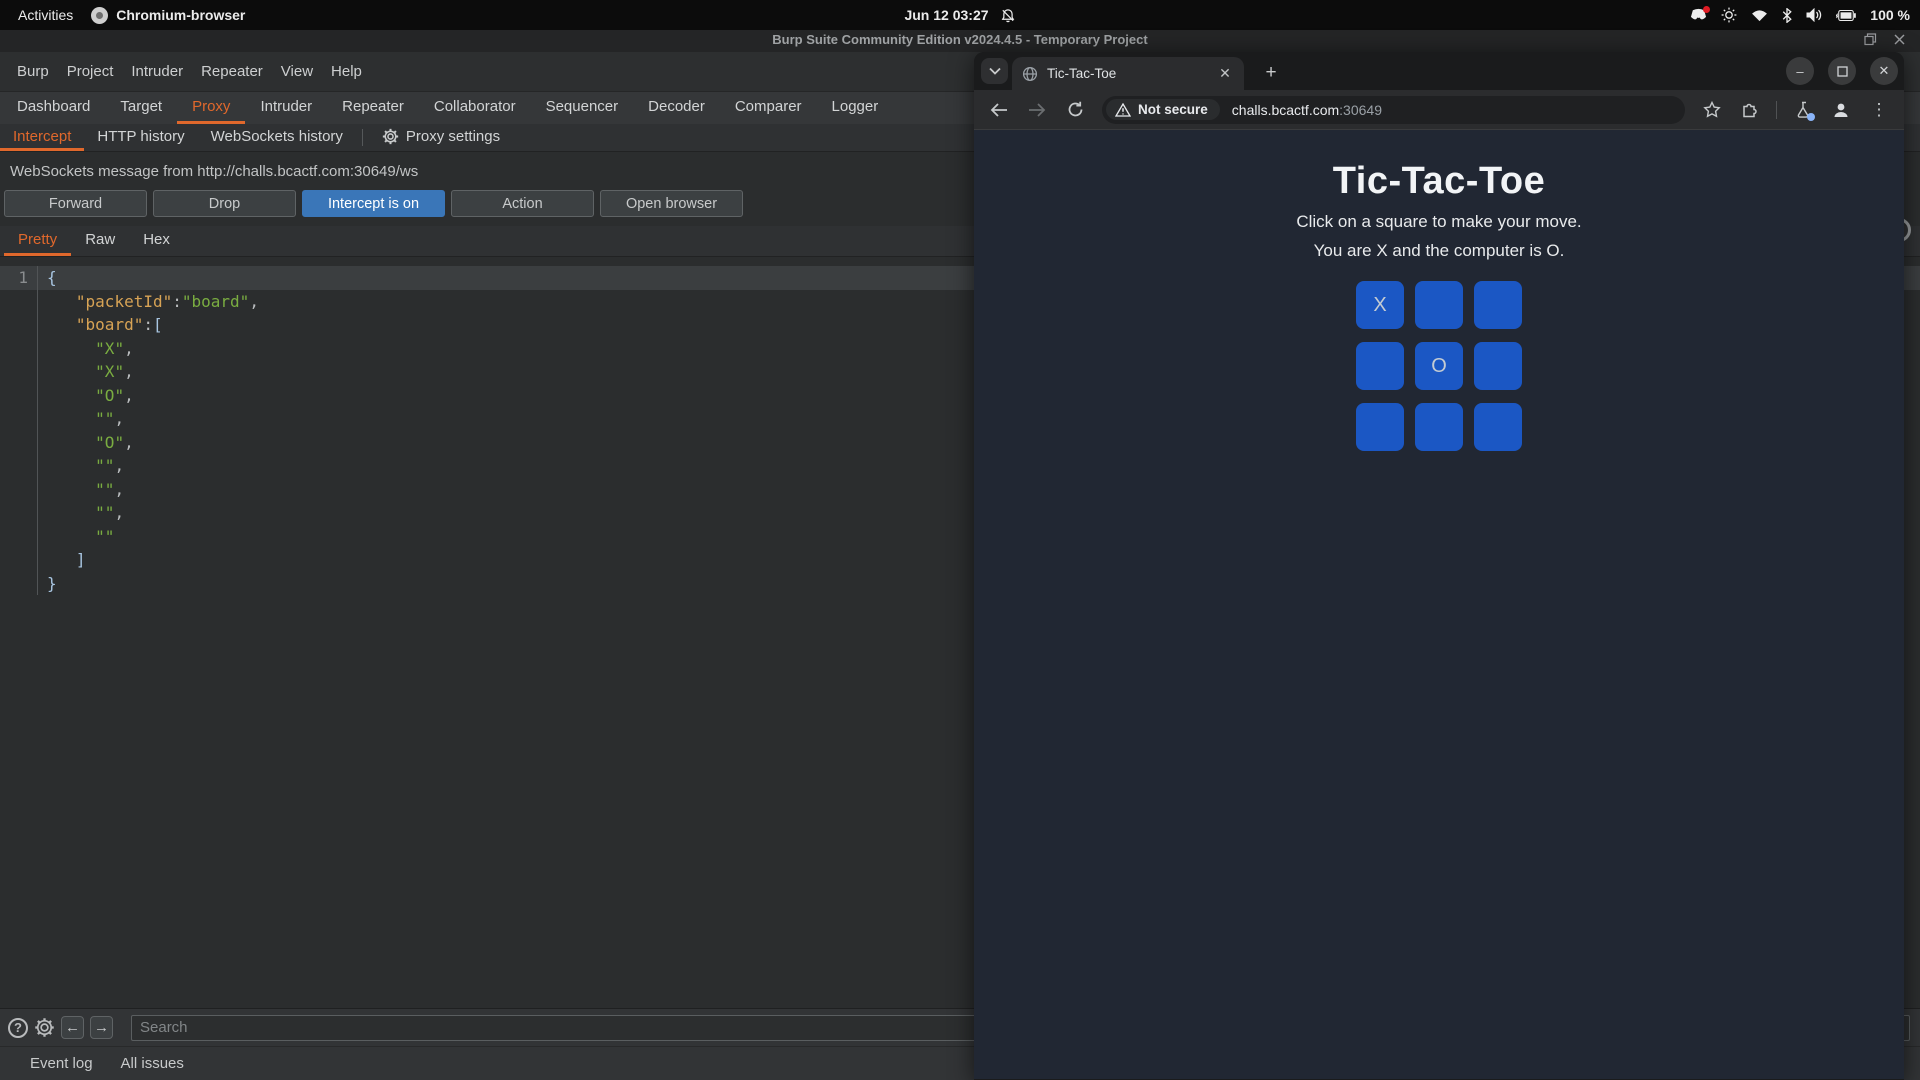 The width and height of the screenshot is (1920, 1080). Describe the element at coordinates (1899, 39) in the screenshot. I see `burp-close-icon` at that location.